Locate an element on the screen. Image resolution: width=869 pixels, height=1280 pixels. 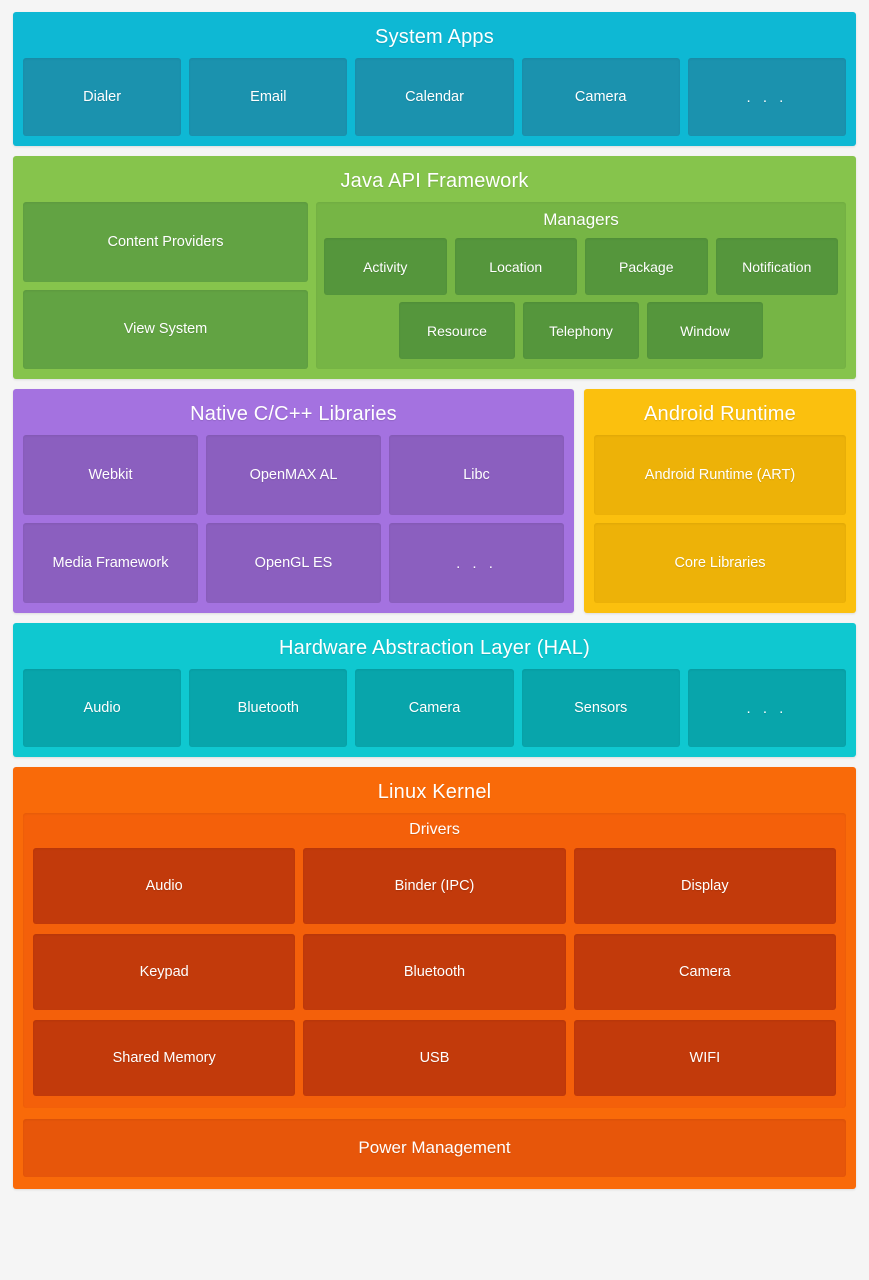
hal-card-audio: Audio is located at coordinates (102, 708).